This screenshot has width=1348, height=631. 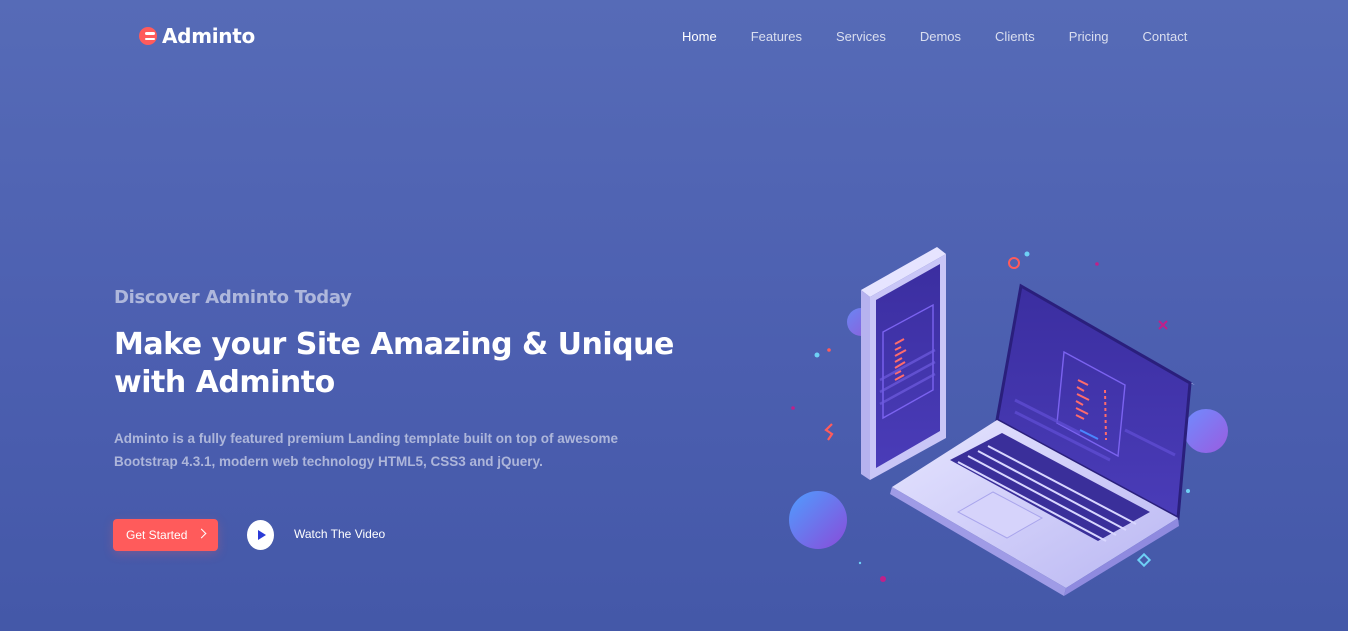 What do you see at coordinates (1089, 36) in the screenshot?
I see `nav-item-pricing: Pricing` at bounding box center [1089, 36].